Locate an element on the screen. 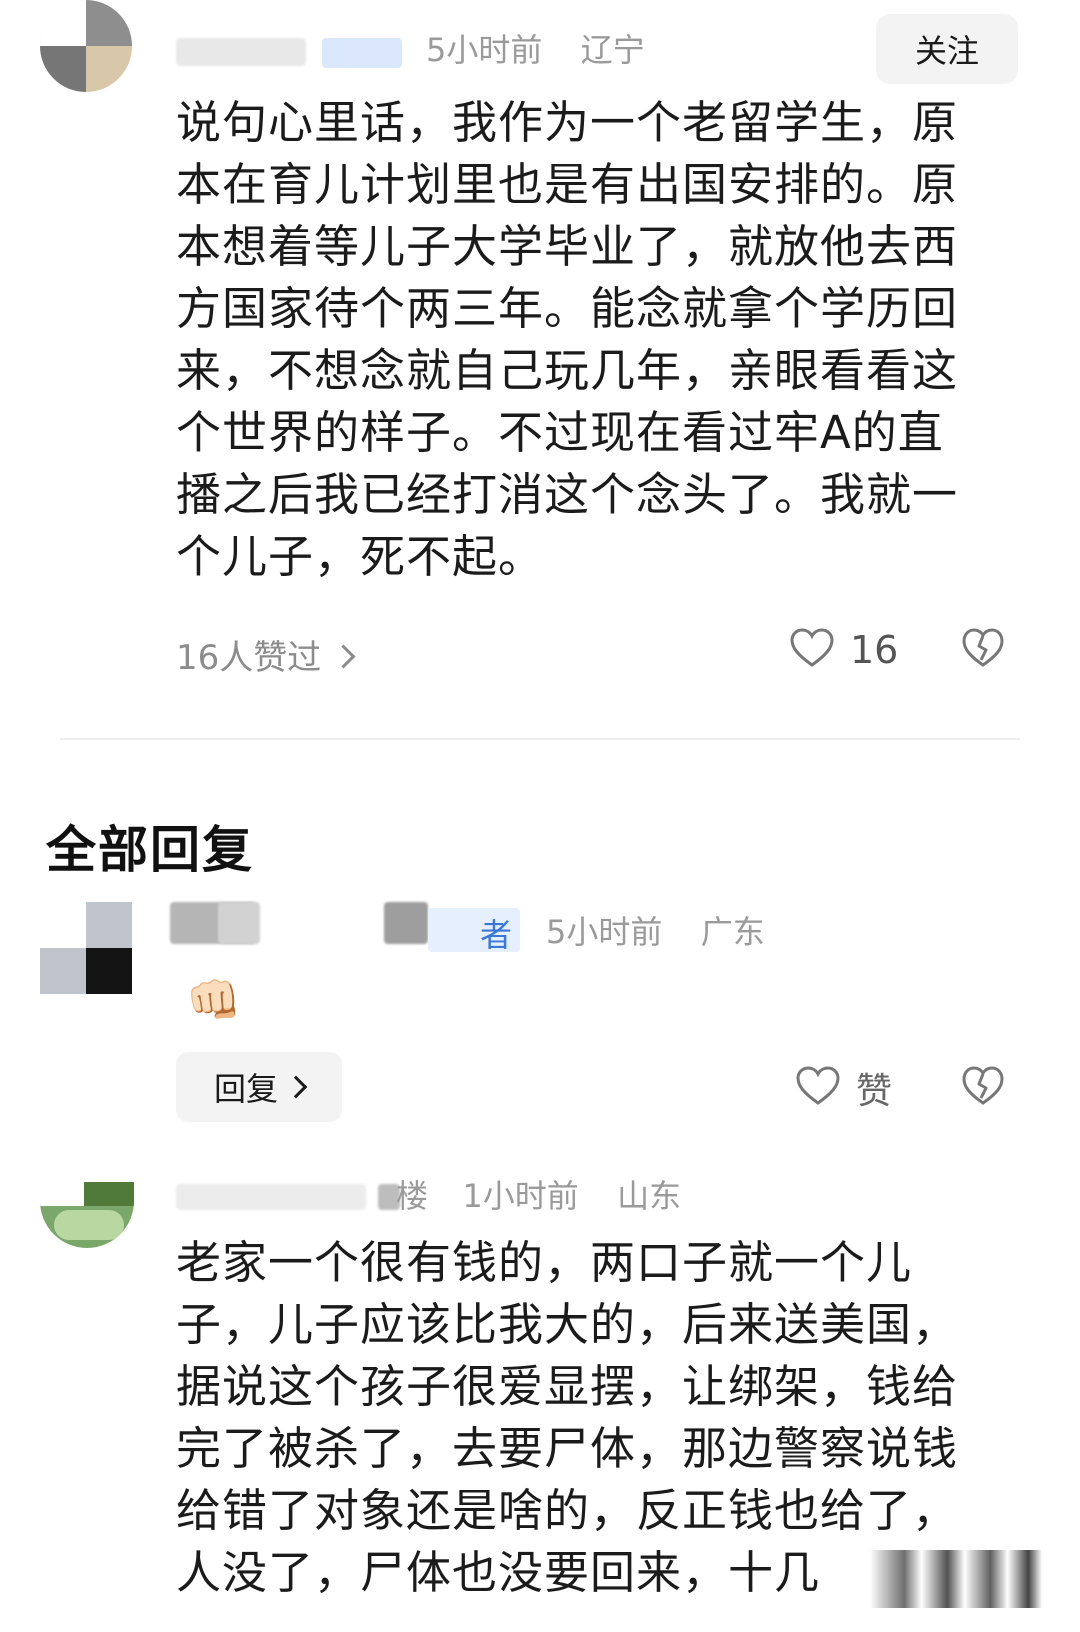 Image resolution: width=1080 pixels, height=1632 pixels. reply-2-line: 子，儿子应该比我大的，后来送美国， is located at coordinates (567, 1324).